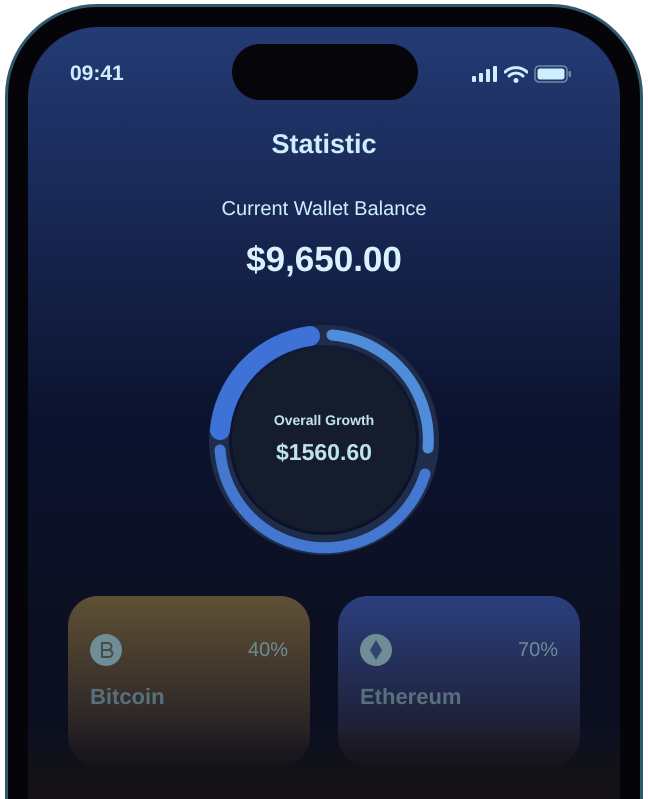 The width and height of the screenshot is (648, 799). What do you see at coordinates (553, 74) in the screenshot?
I see `battery-icon` at bounding box center [553, 74].